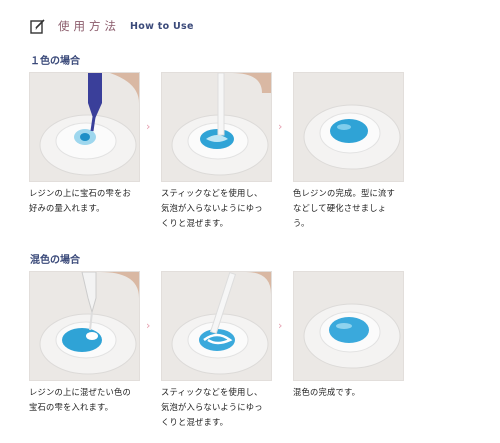 The height and width of the screenshot is (443, 500). I want to click on step-caption-2-2: スティックなどを使用し、 気泡が入らないようにゆっ くりと混ぜます。, so click(212, 407).